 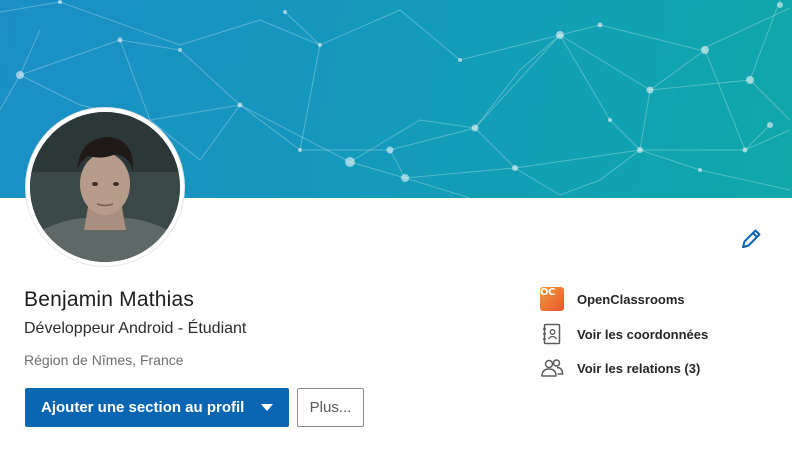 I want to click on sidebar-item-label: Voir les coordonnées, so click(x=643, y=334).